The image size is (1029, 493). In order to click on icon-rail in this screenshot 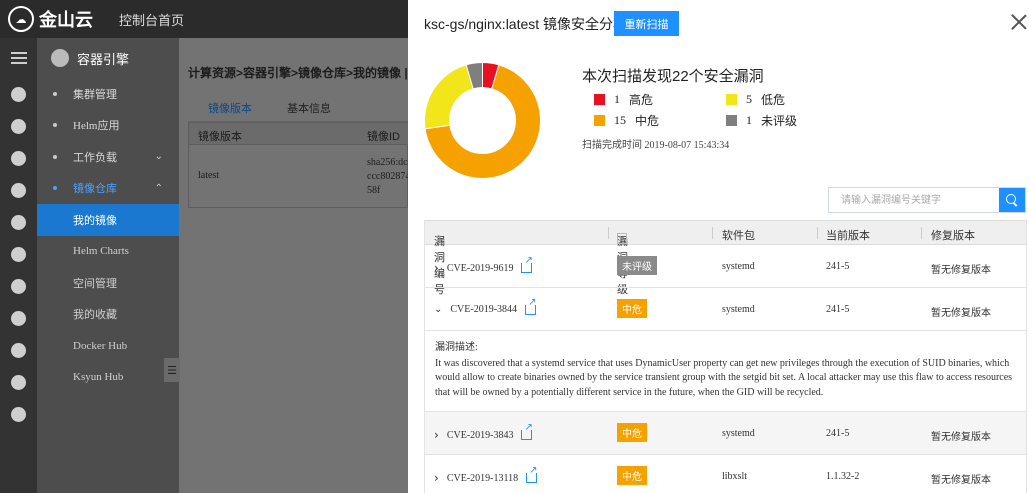, I will do `click(18, 265)`.